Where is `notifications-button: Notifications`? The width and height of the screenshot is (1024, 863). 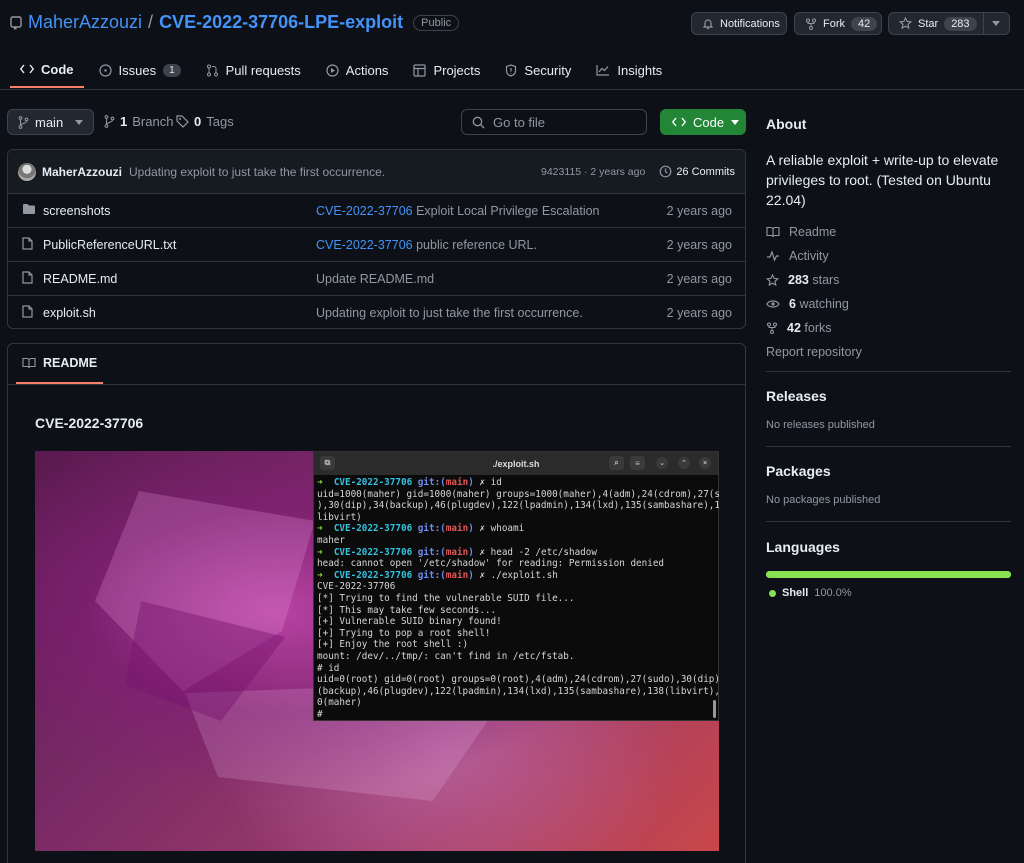 notifications-button: Notifications is located at coordinates (739, 23).